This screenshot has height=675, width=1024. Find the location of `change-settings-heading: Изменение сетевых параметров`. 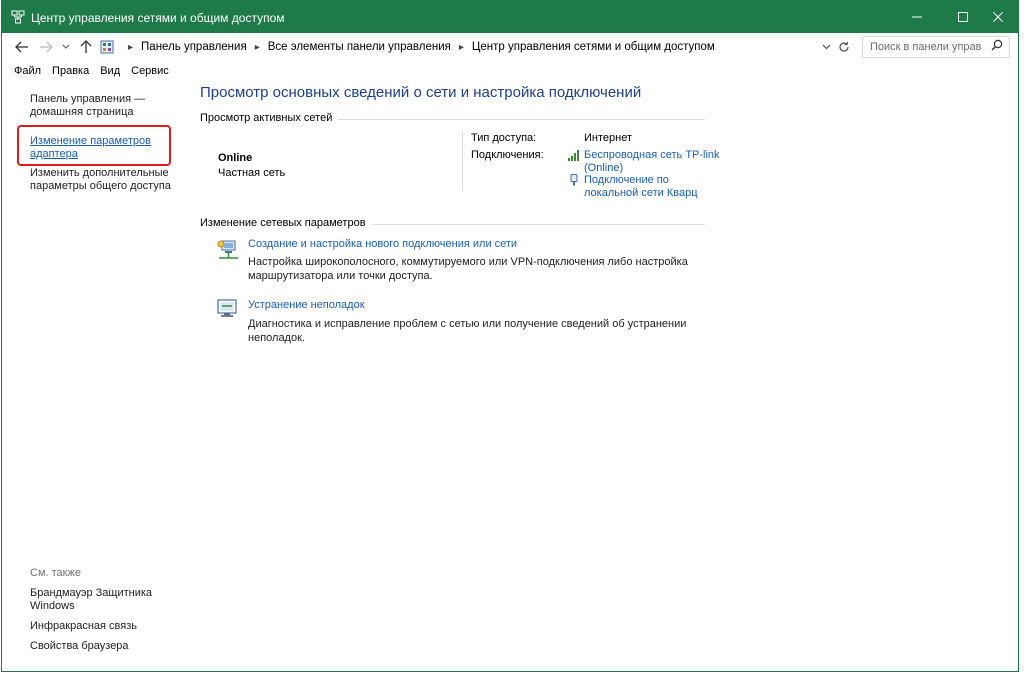

change-settings-heading: Изменение сетевых параметров is located at coordinates (286, 223).